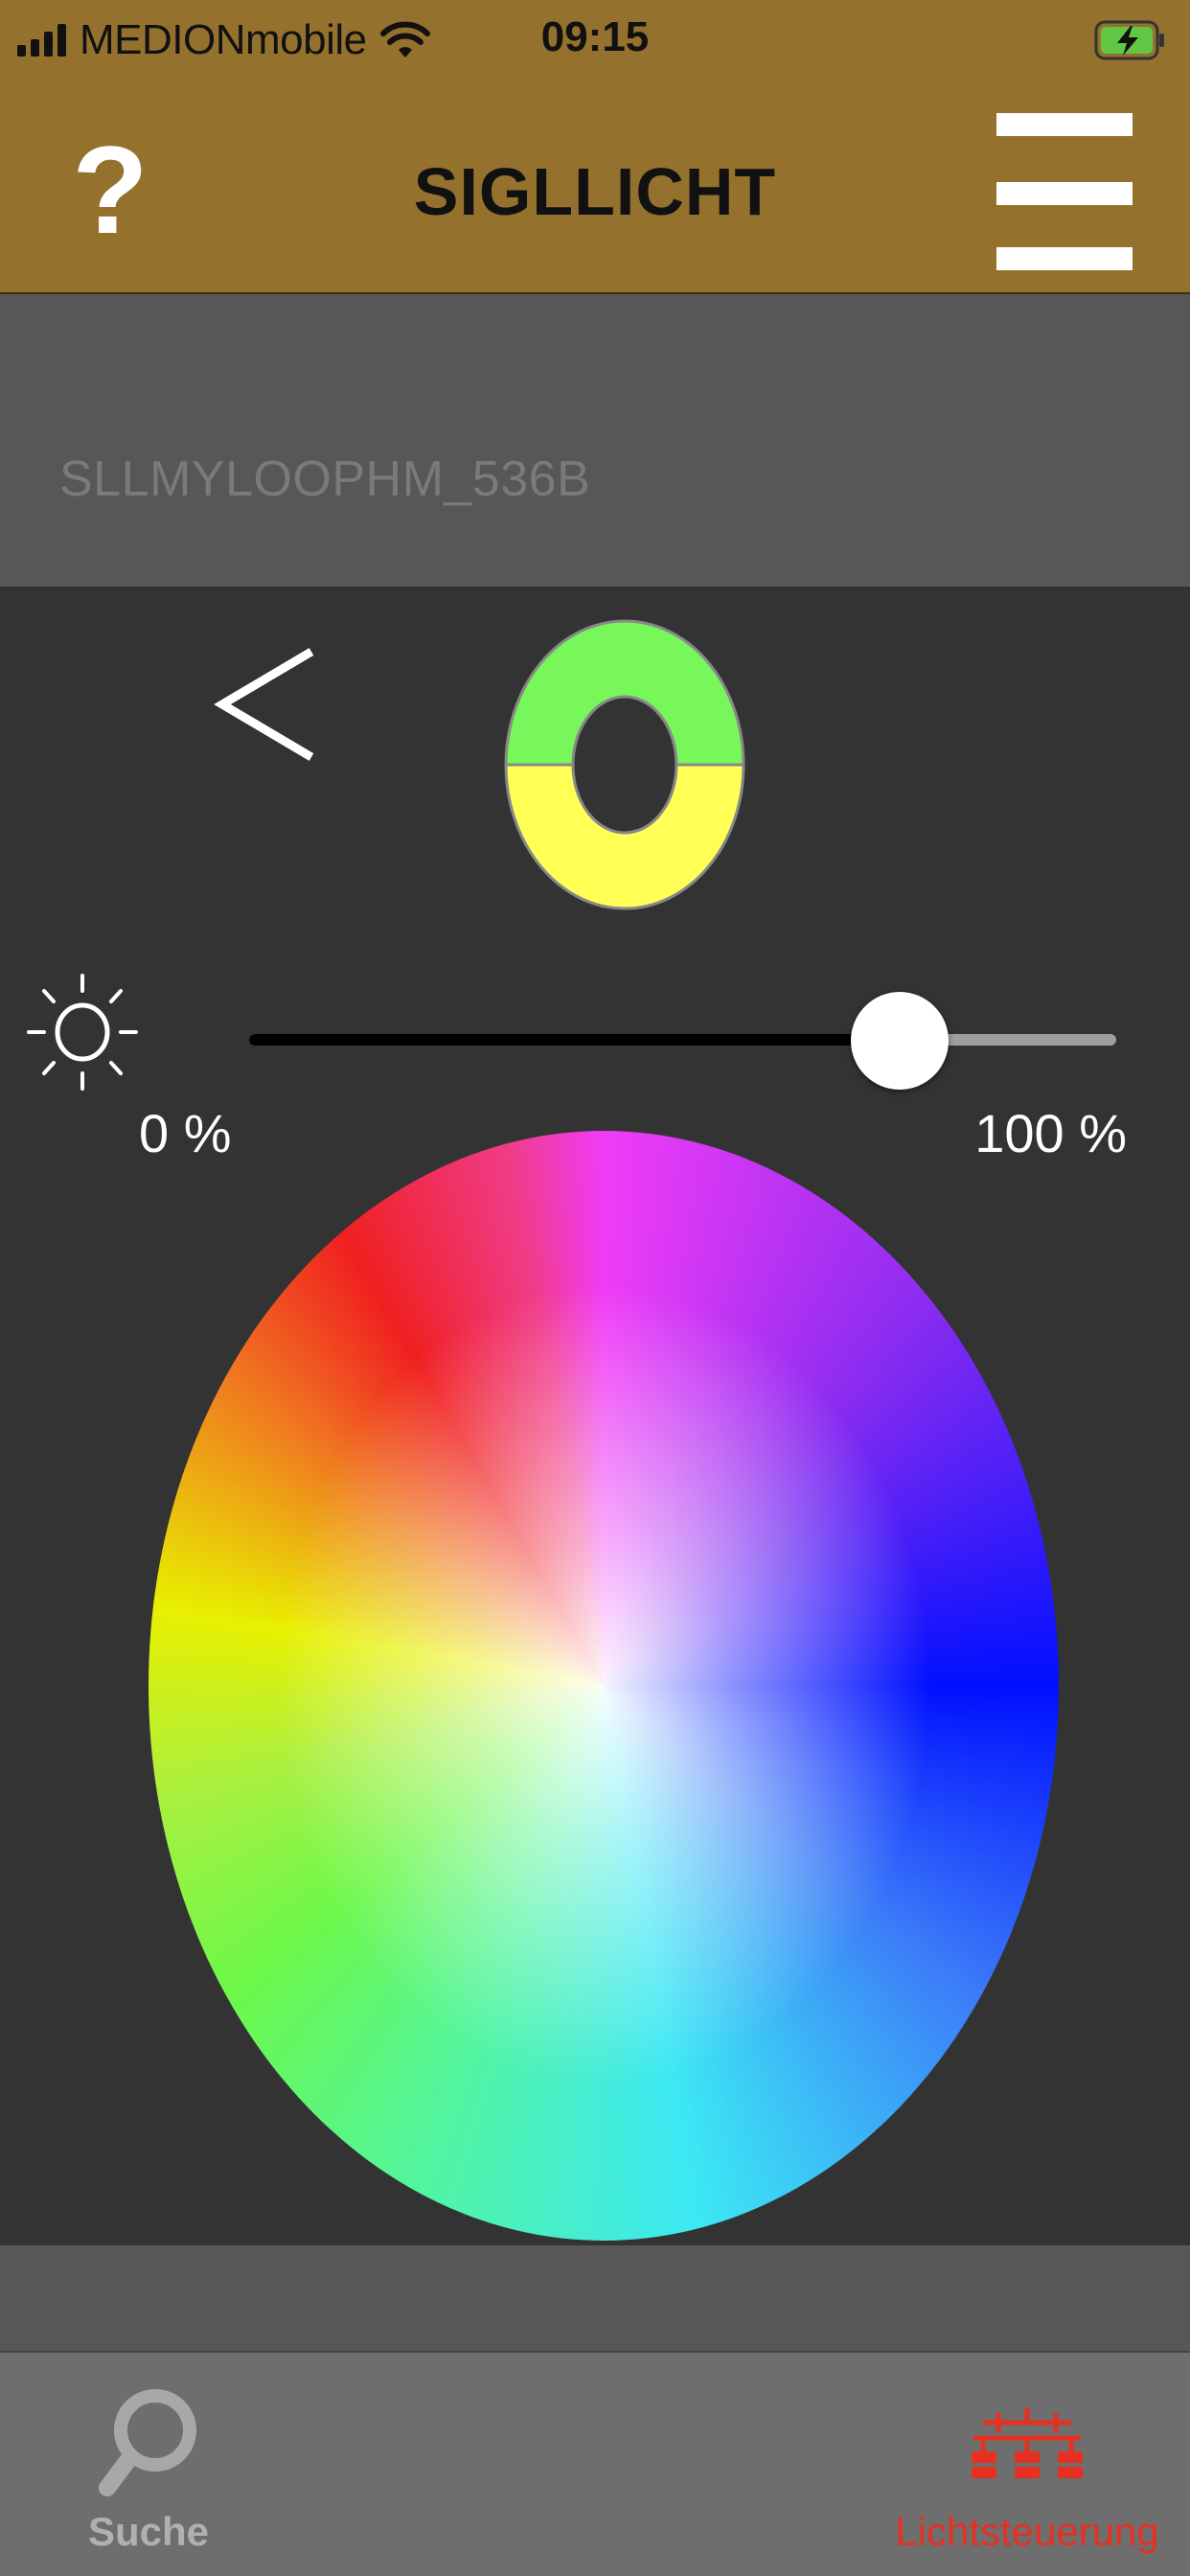 The image size is (1190, 2576). What do you see at coordinates (595, 2298) in the screenshot?
I see `bottom-band` at bounding box center [595, 2298].